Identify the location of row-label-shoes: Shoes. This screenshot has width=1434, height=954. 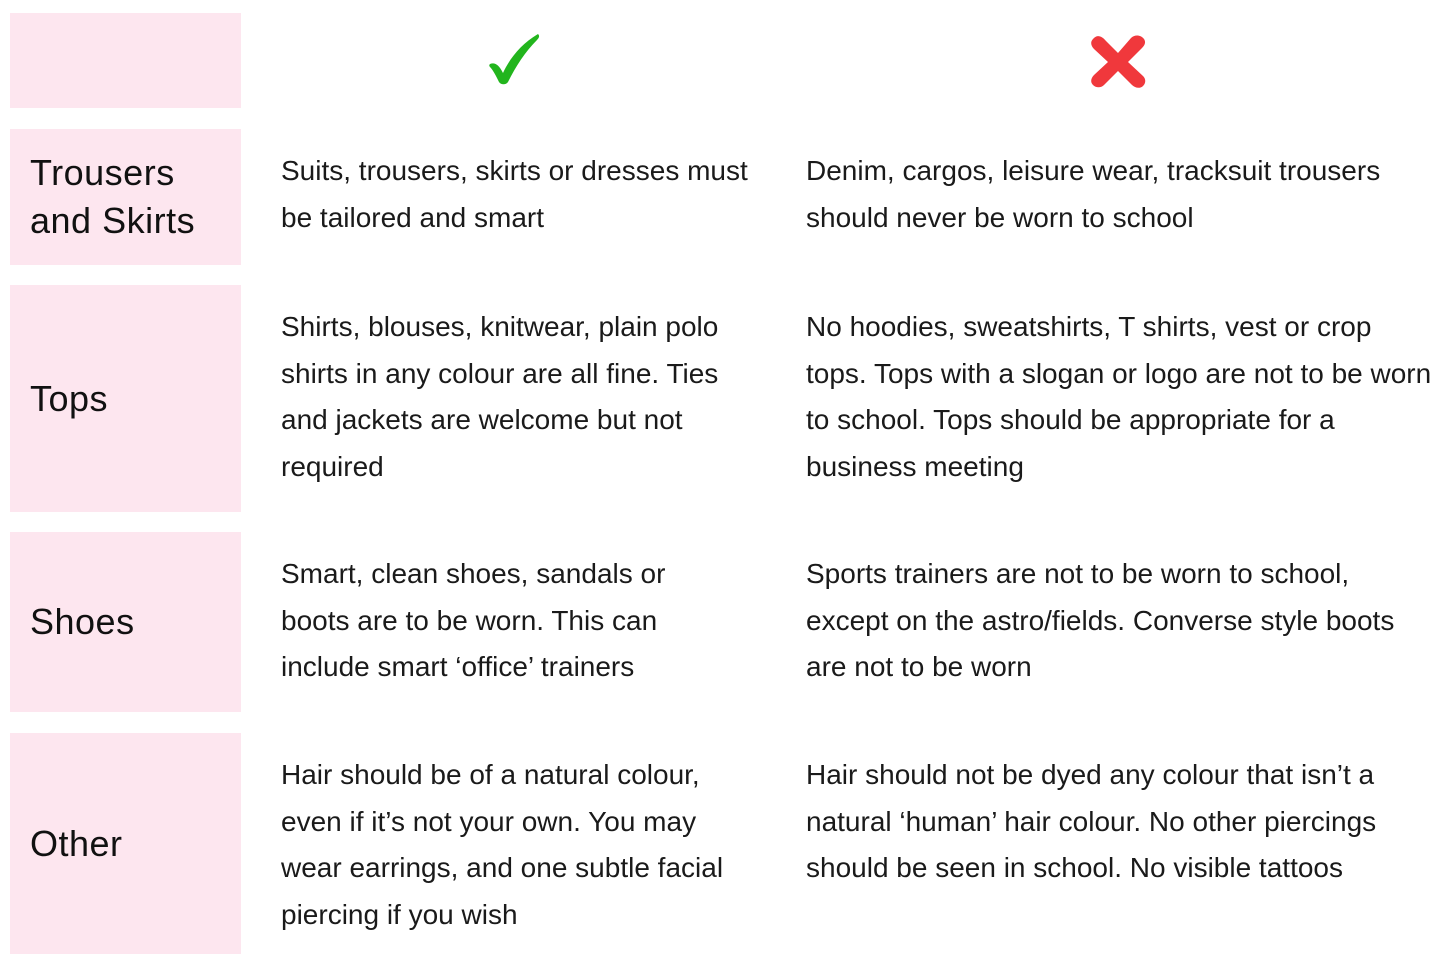
(125, 622).